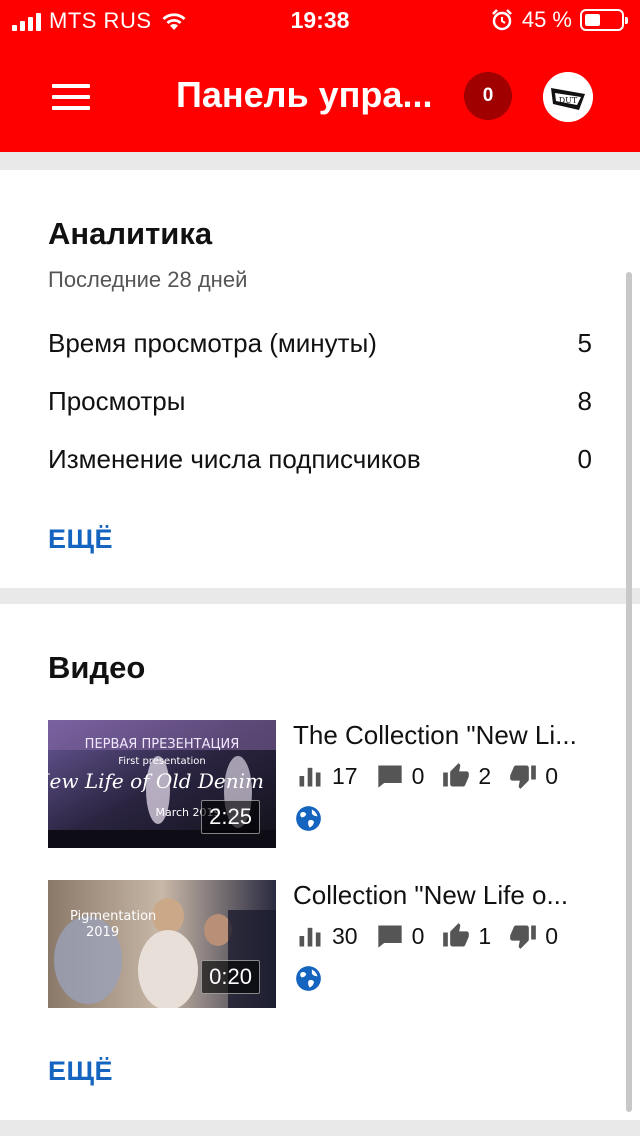  What do you see at coordinates (436, 936) in the screenshot?
I see `video-stats: 30 0 1 0` at bounding box center [436, 936].